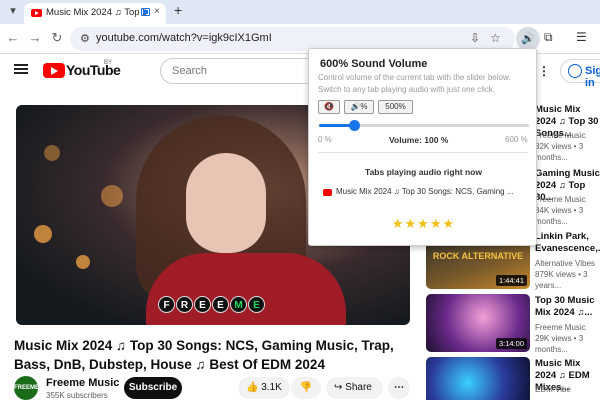 This screenshot has height=400, width=600. I want to click on rec-channel: Alternative Vibes, so click(567, 263).